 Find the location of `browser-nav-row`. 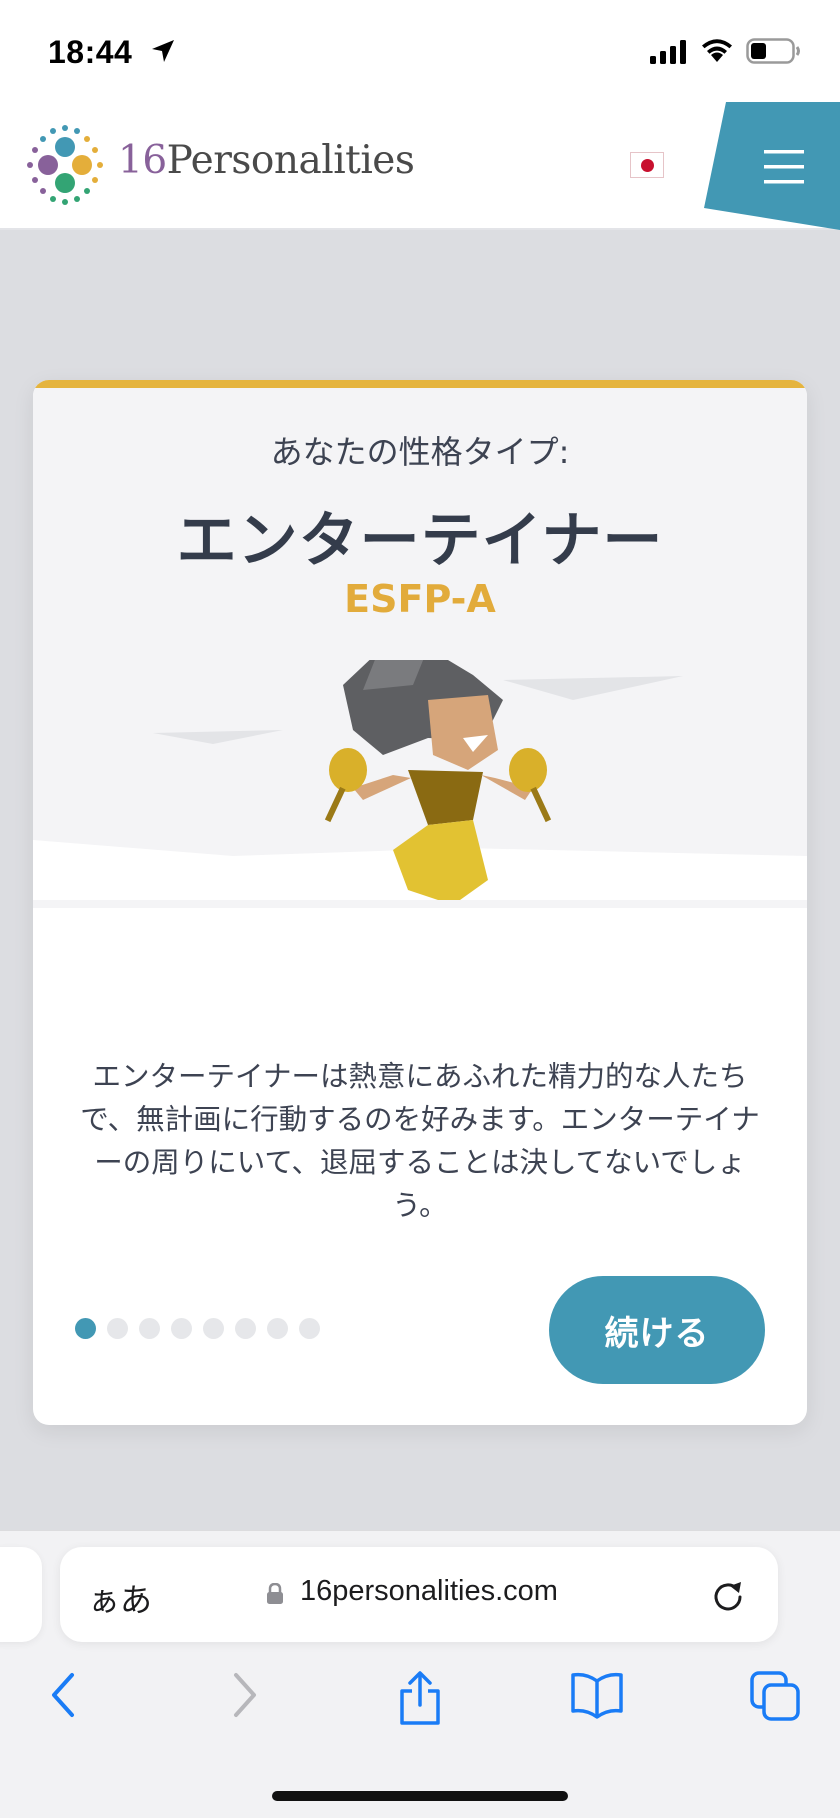

browser-nav-row is located at coordinates (420, 1711).